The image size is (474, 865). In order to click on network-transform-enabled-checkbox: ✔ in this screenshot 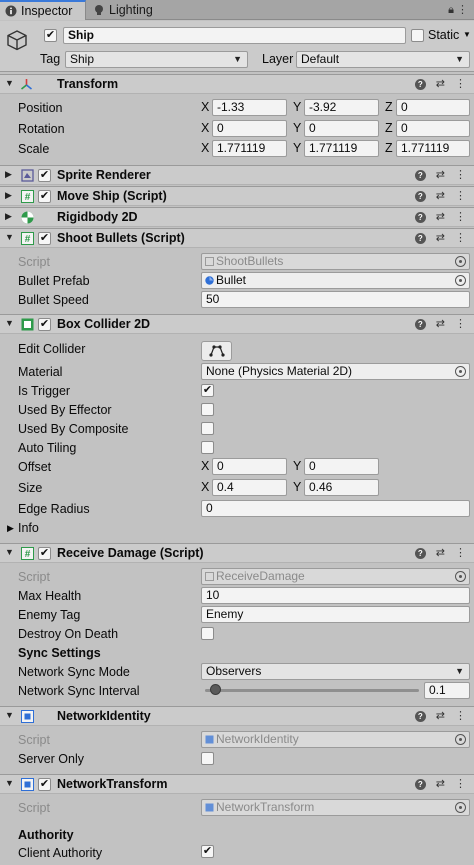, I will do `click(44, 784)`.